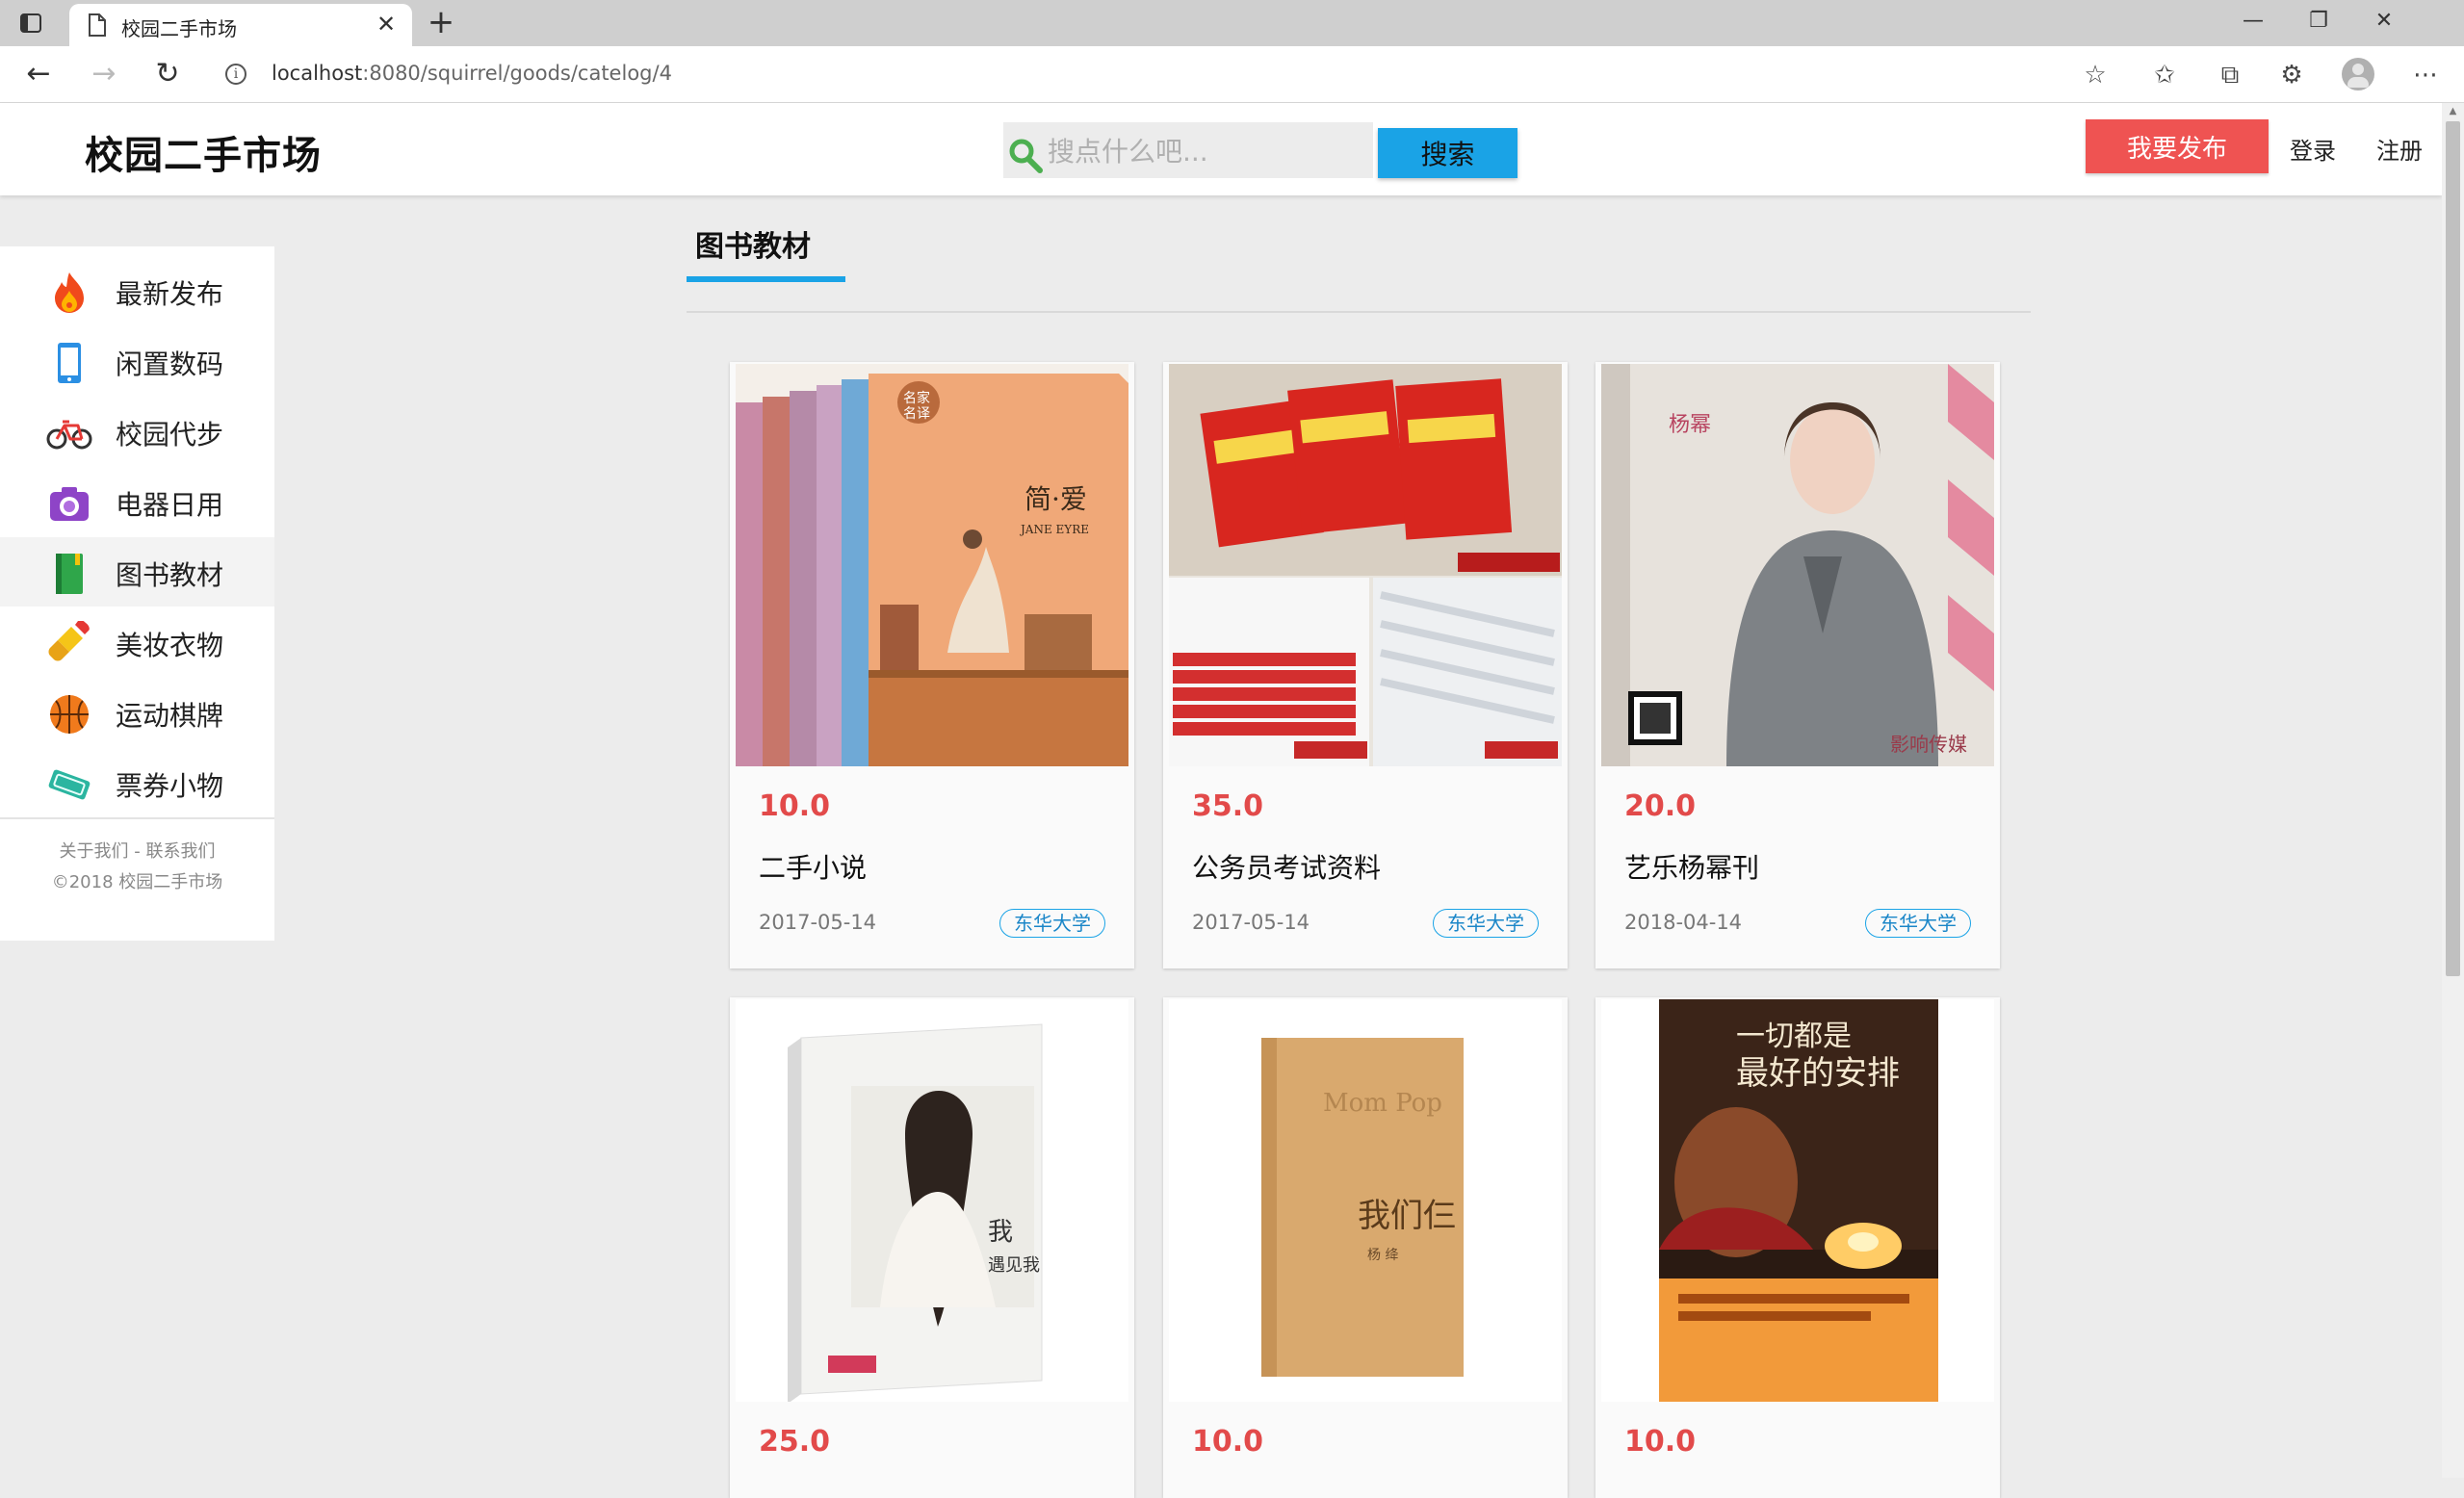 The image size is (2464, 1498). What do you see at coordinates (916, 414) in the screenshot?
I see `svg-text: 名译` at bounding box center [916, 414].